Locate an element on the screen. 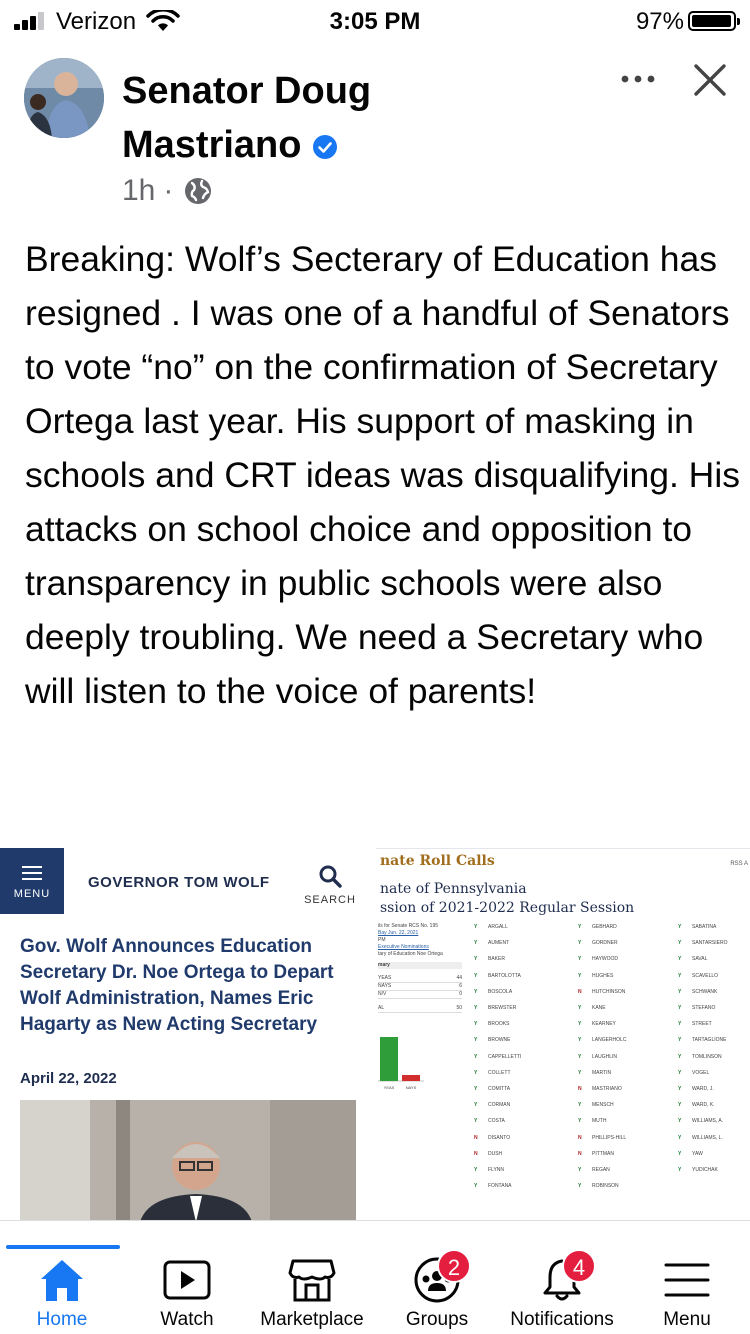 This screenshot has height=1334, width=750. roll-call-vote-row: Y BARTOLOTTA is located at coordinates (497, 976).